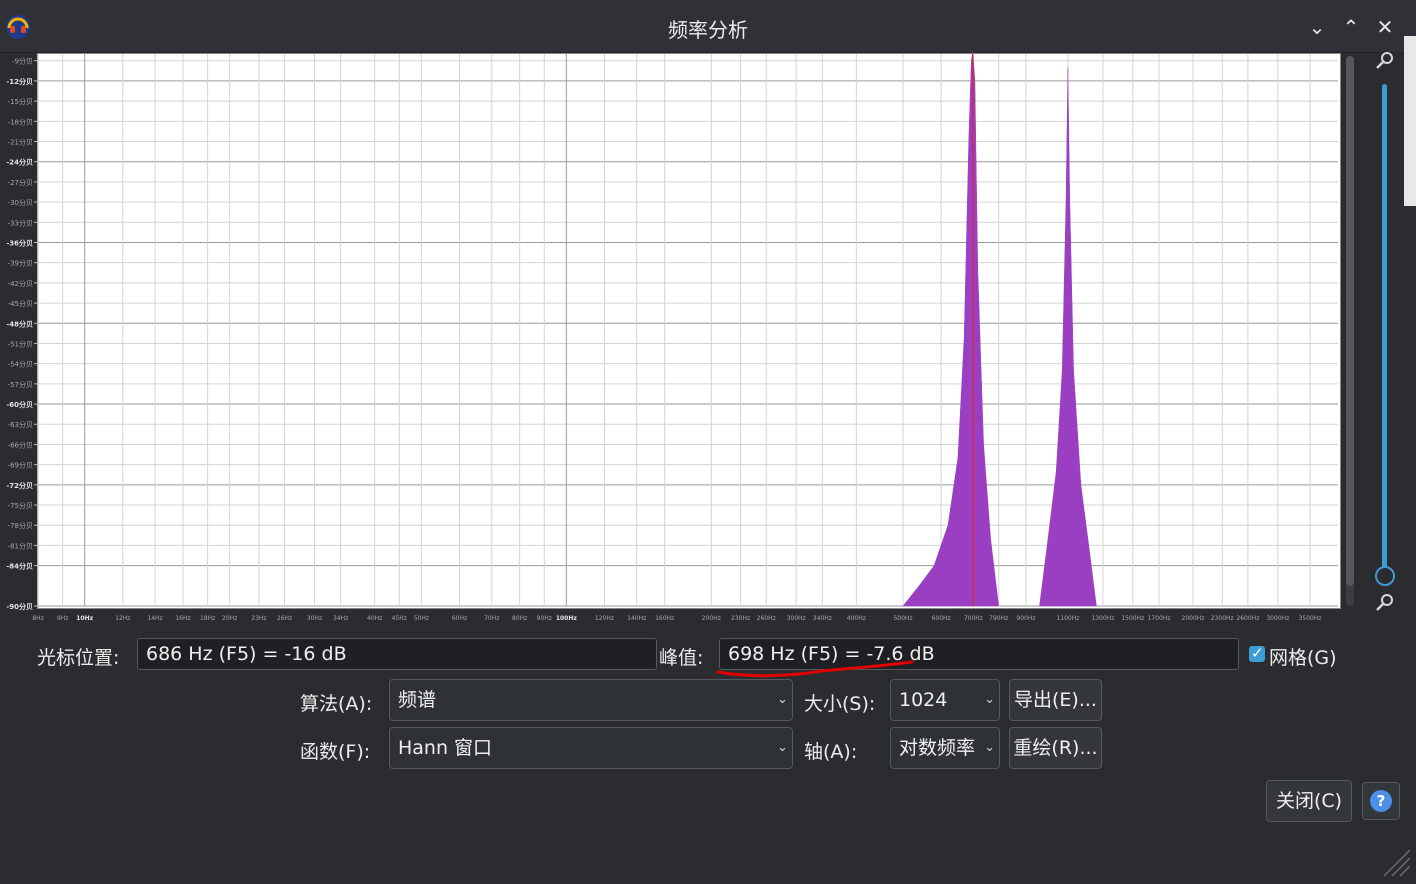  What do you see at coordinates (1385, 576) in the screenshot?
I see `zoom-slider-handle` at bounding box center [1385, 576].